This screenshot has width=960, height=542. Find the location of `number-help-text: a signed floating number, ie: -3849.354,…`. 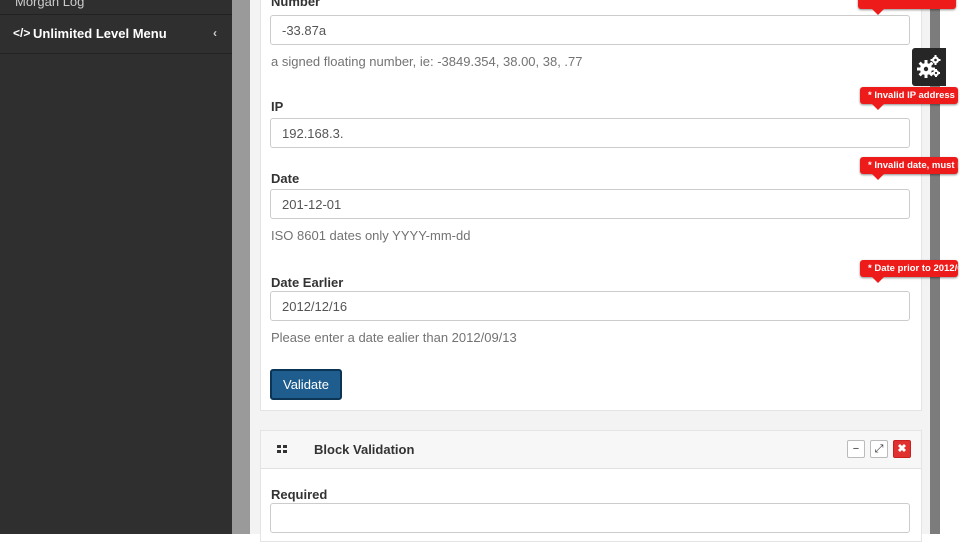

number-help-text: a signed floating number, ie: -3849.354,… is located at coordinates (427, 61).